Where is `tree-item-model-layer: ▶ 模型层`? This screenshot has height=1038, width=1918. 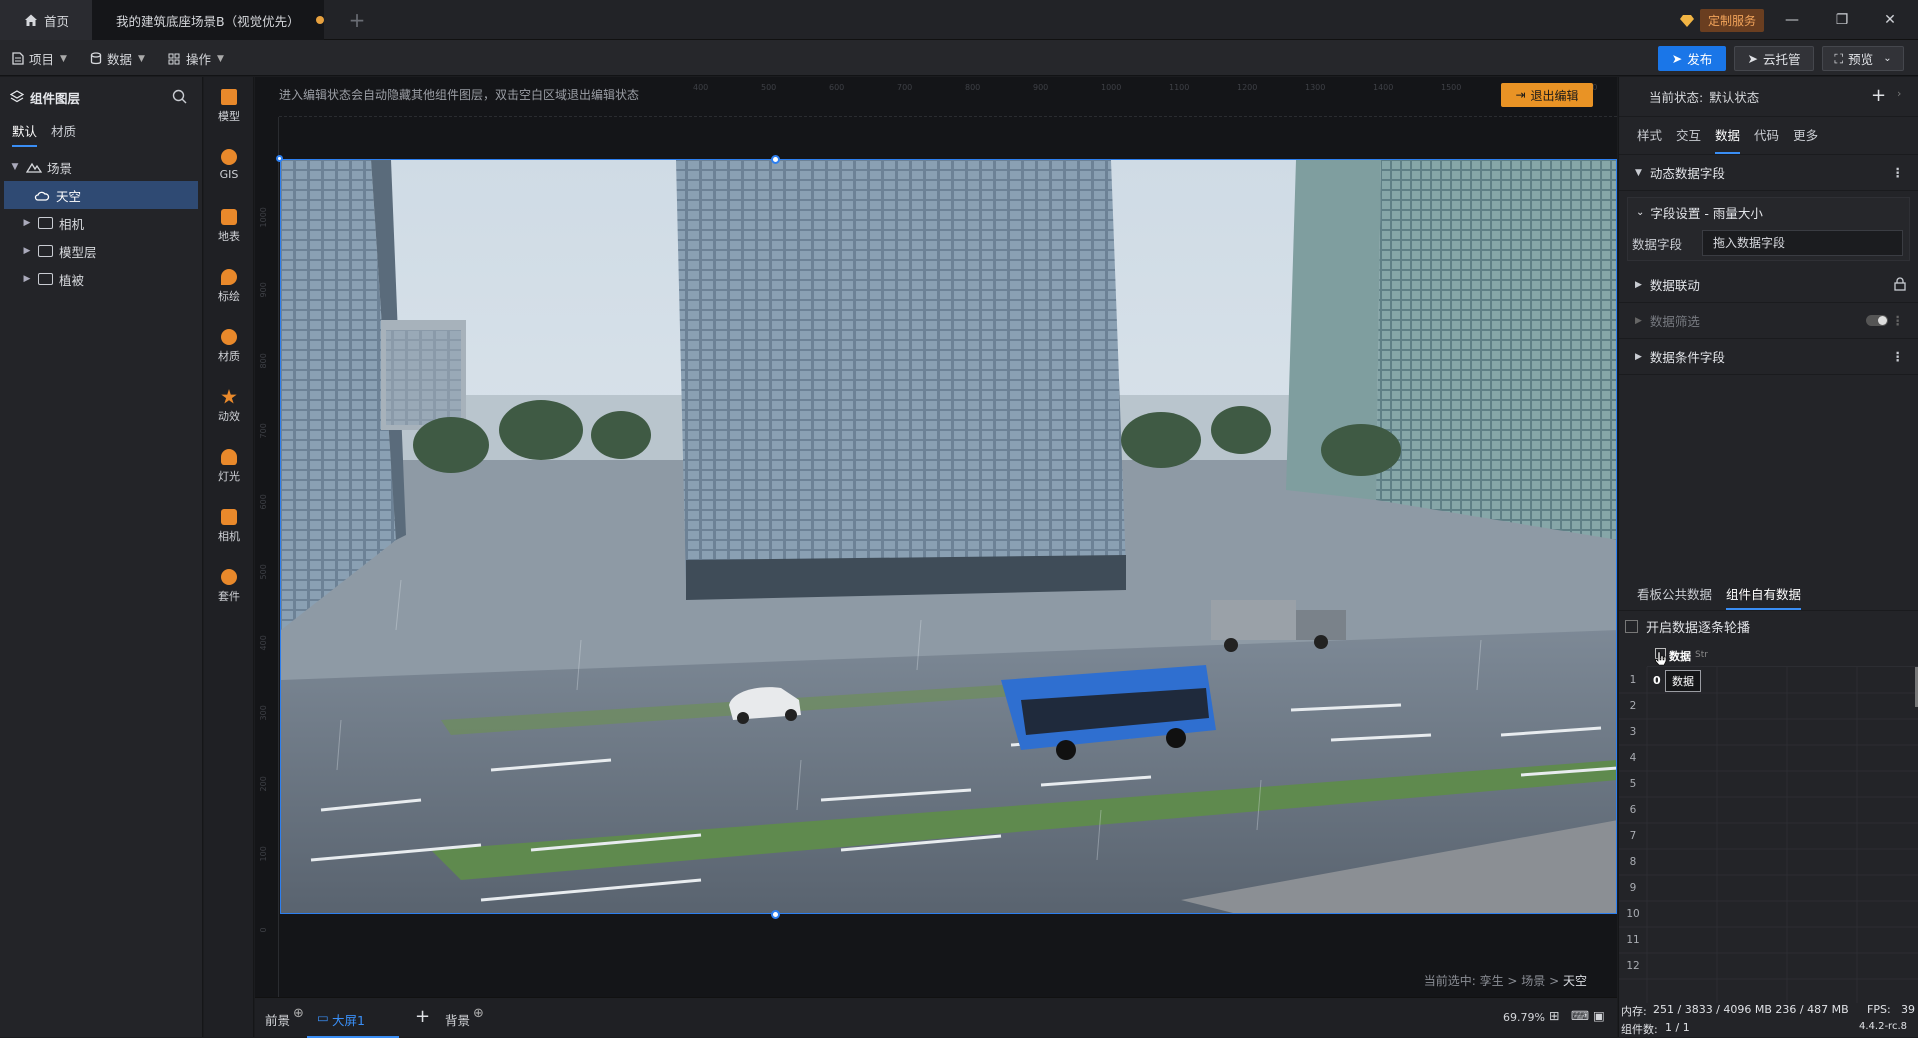 tree-item-model-layer: ▶ 模型层 is located at coordinates (101, 251).